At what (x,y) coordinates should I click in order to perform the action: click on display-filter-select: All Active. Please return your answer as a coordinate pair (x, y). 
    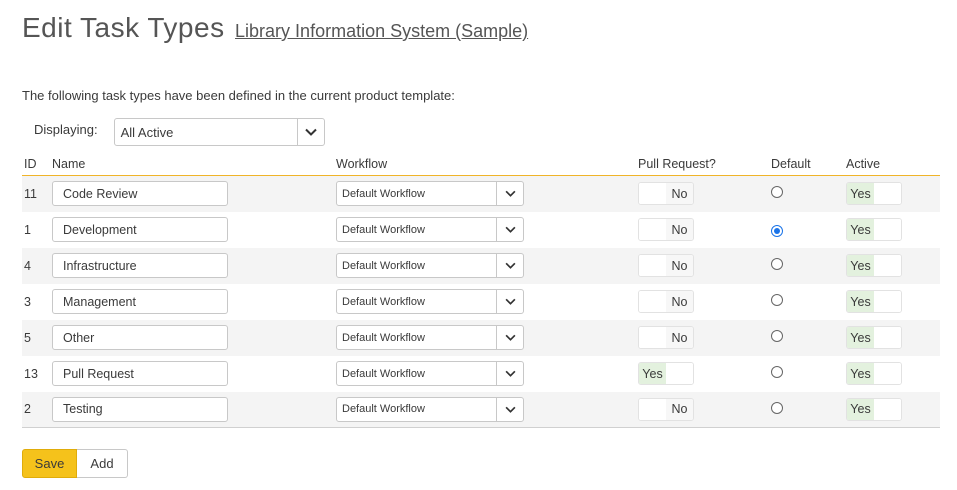
    Looking at the image, I should click on (219, 132).